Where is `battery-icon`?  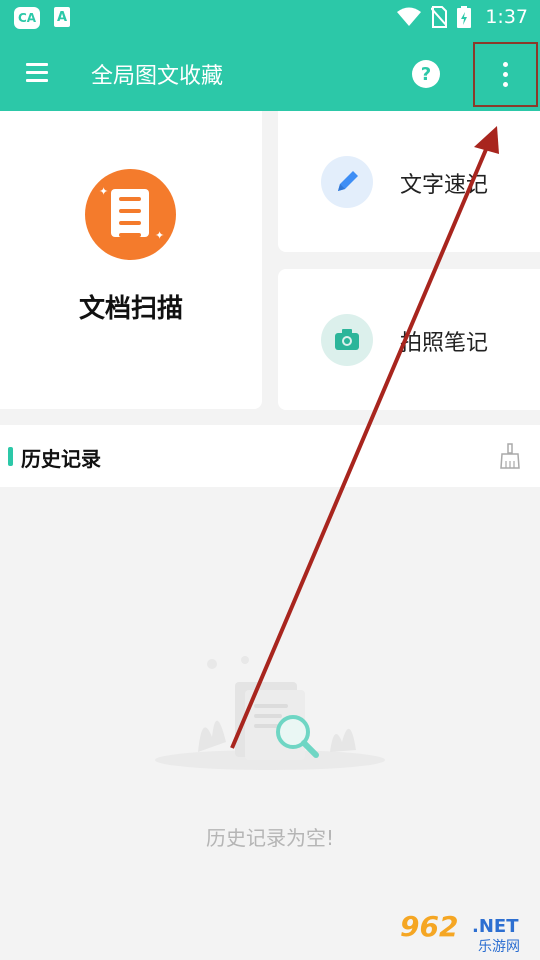
battery-icon is located at coordinates (464, 17).